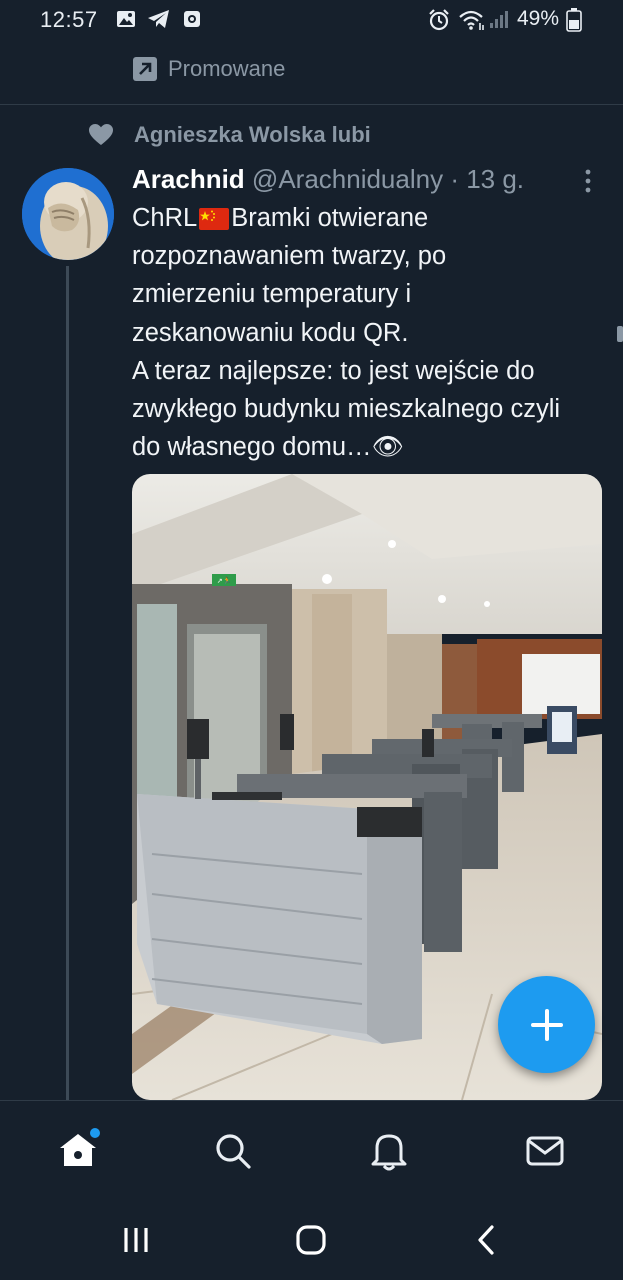  Describe the element at coordinates (439, 20) in the screenshot. I see `alarm-icon` at that location.